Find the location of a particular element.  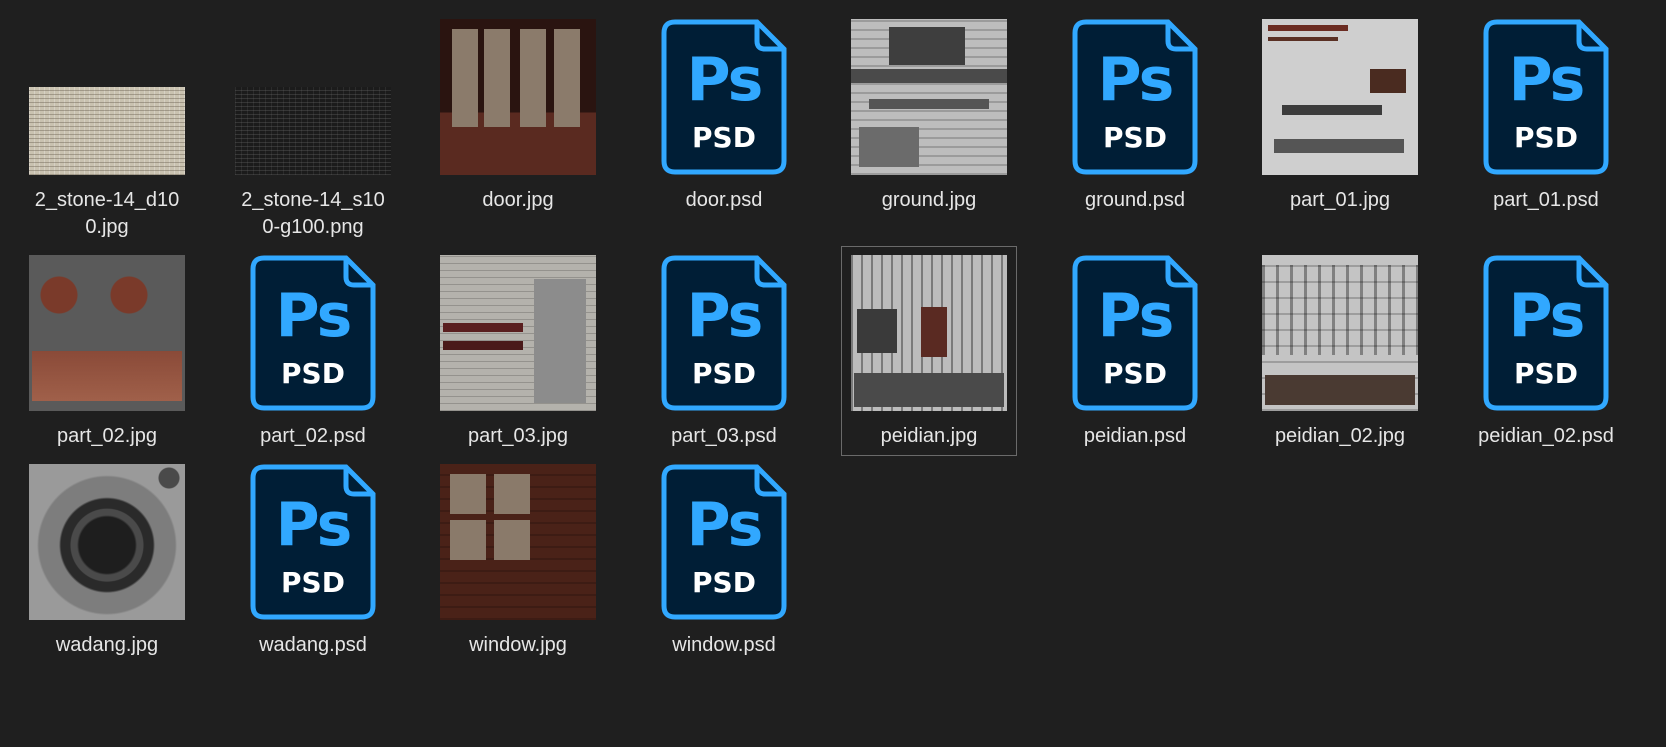

file-name-label: peidian_02.jpg is located at coordinates (1340, 436).